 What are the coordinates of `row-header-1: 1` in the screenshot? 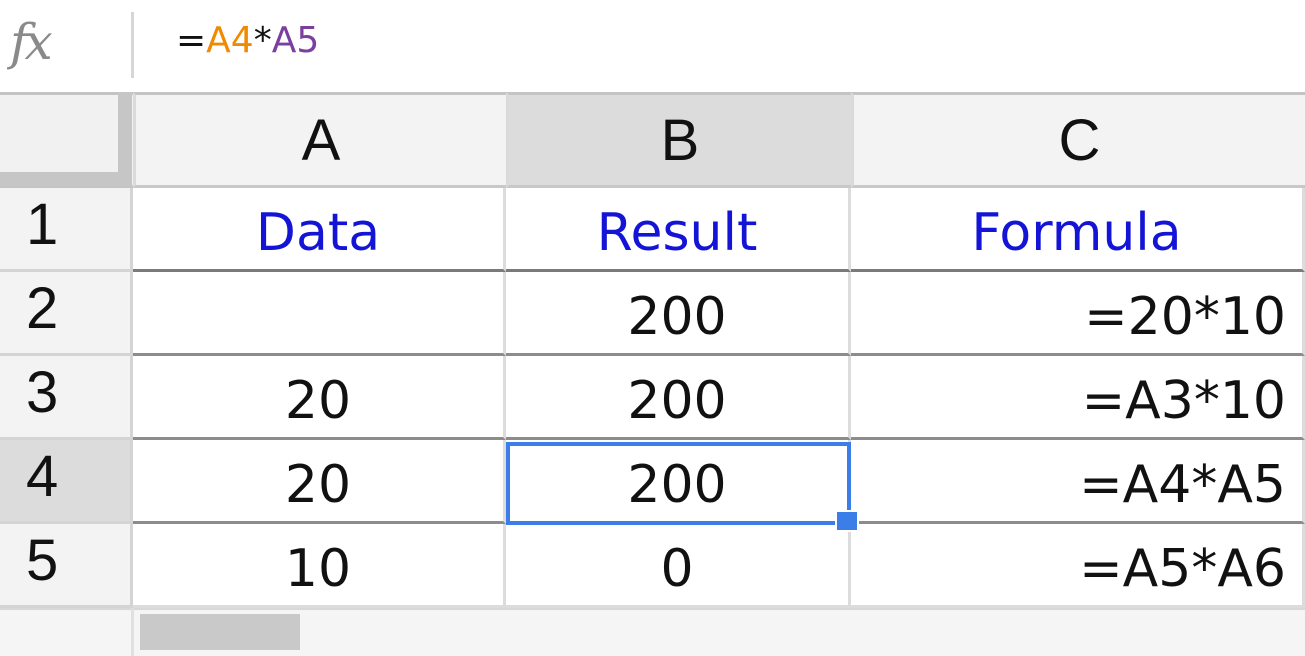 It's located at (66, 230).